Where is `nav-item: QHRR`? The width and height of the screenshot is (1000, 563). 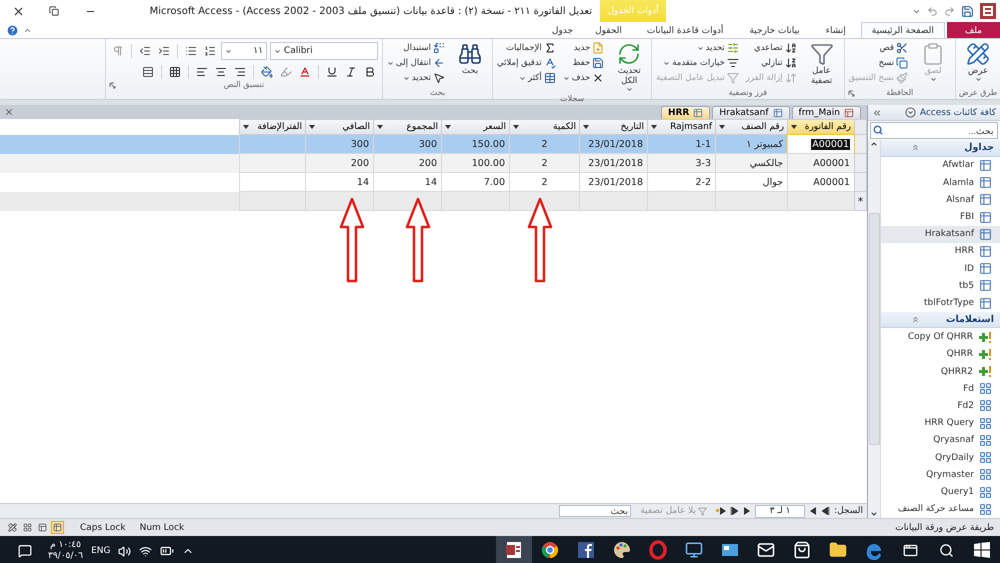
nav-item: QHRR is located at coordinates (940, 354).